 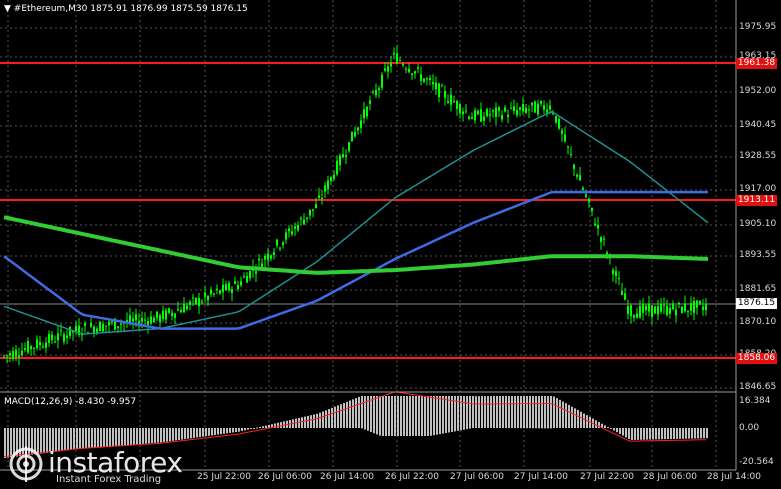 What do you see at coordinates (7, 9) in the screenshot?
I see `menu-triangle-icon: ▼` at bounding box center [7, 9].